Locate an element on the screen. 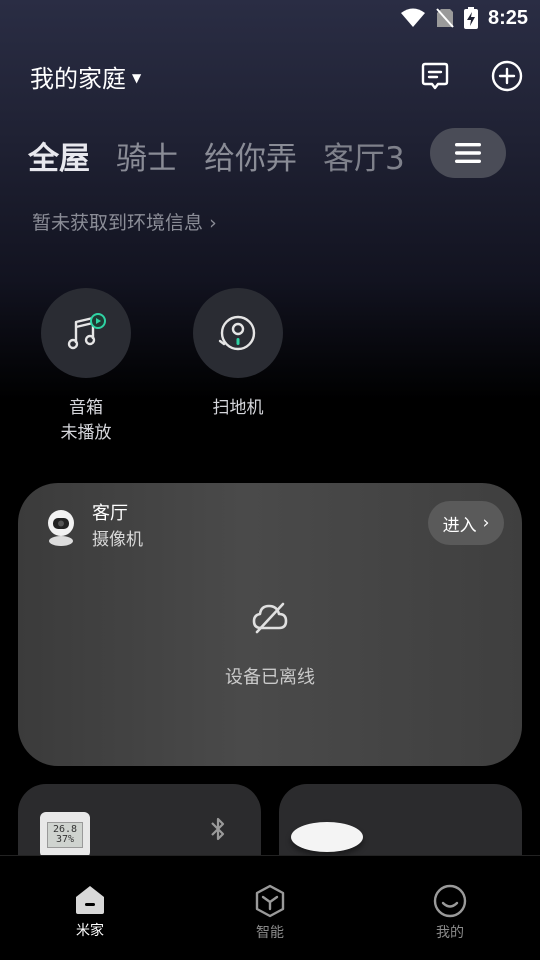 Image resolution: width=540 pixels, height=960 pixels. robot-vacuum-image is located at coordinates (327, 837).